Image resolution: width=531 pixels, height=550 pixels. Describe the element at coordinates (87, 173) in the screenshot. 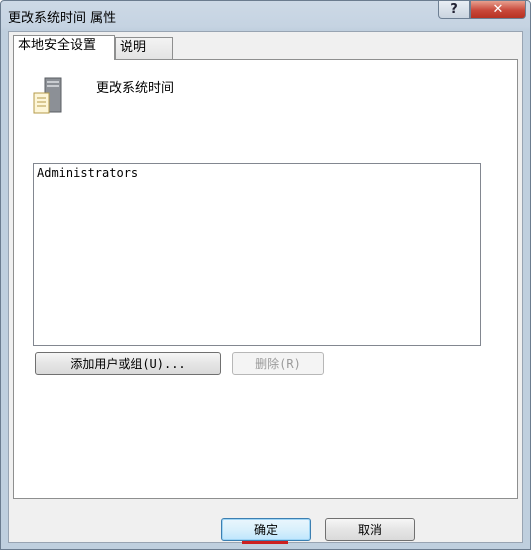

I see `list-item: Administrators` at that location.